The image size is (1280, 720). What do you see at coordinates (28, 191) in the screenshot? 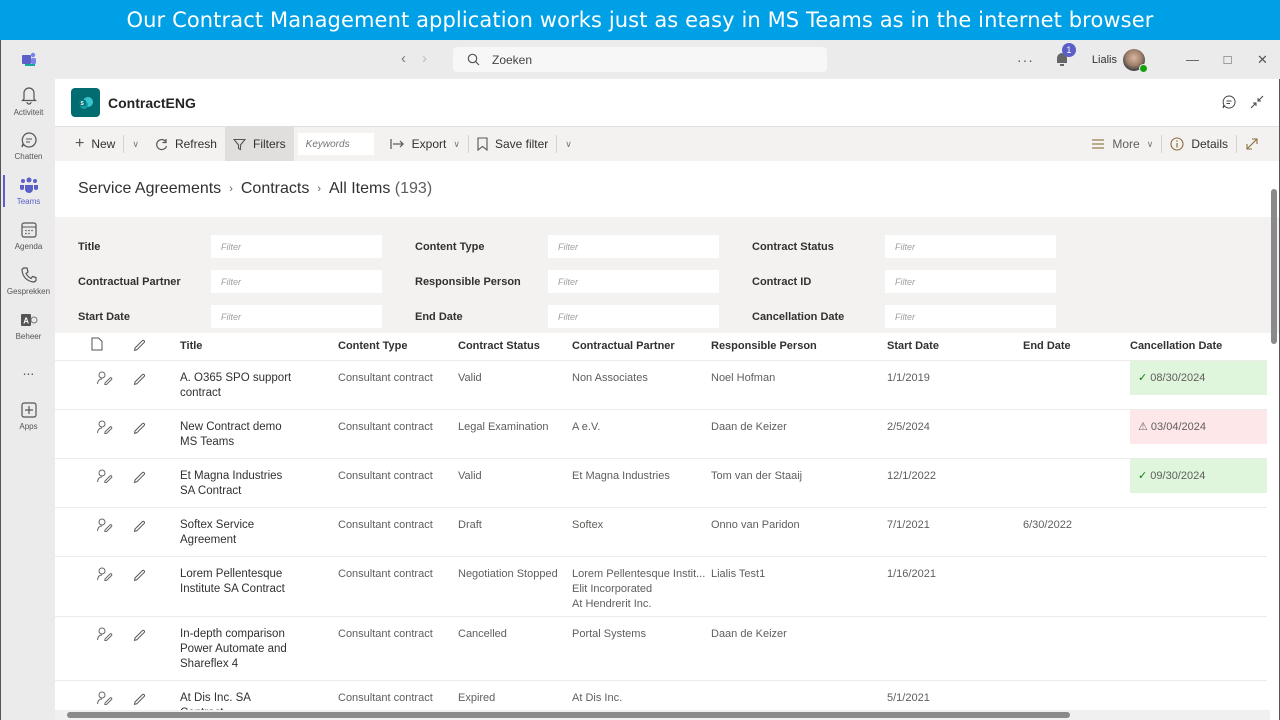
I see `rail-item-teams: Teams` at bounding box center [28, 191].